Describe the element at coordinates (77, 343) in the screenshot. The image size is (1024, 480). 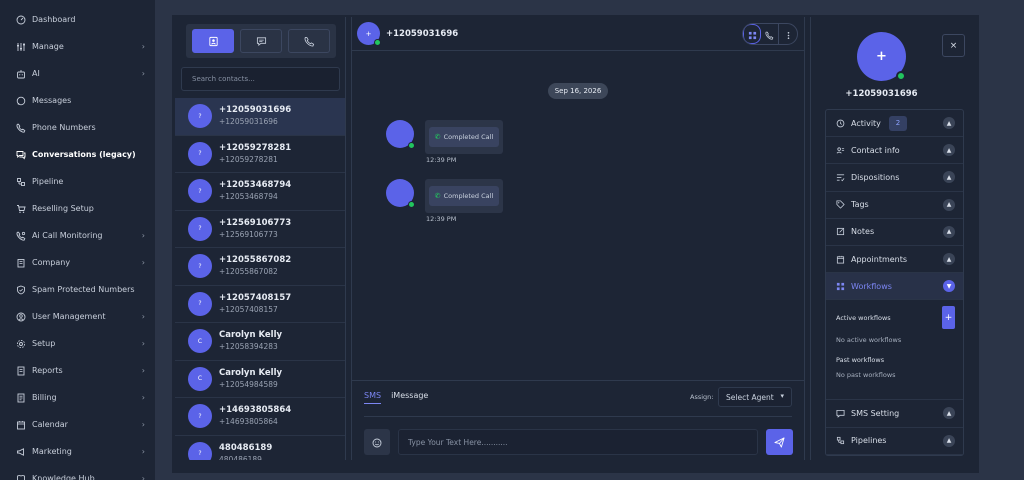
I see `sidebar-item-setup: Setup ›` at that location.